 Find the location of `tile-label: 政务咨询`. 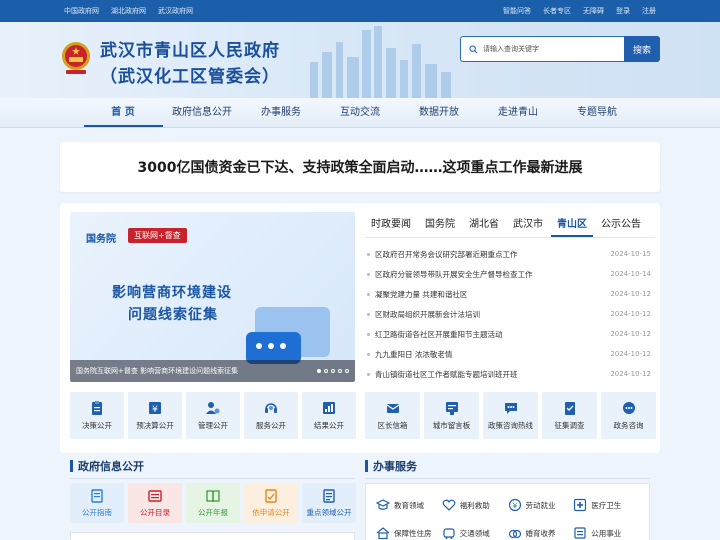

tile-label: 政务咨询 is located at coordinates (628, 425).